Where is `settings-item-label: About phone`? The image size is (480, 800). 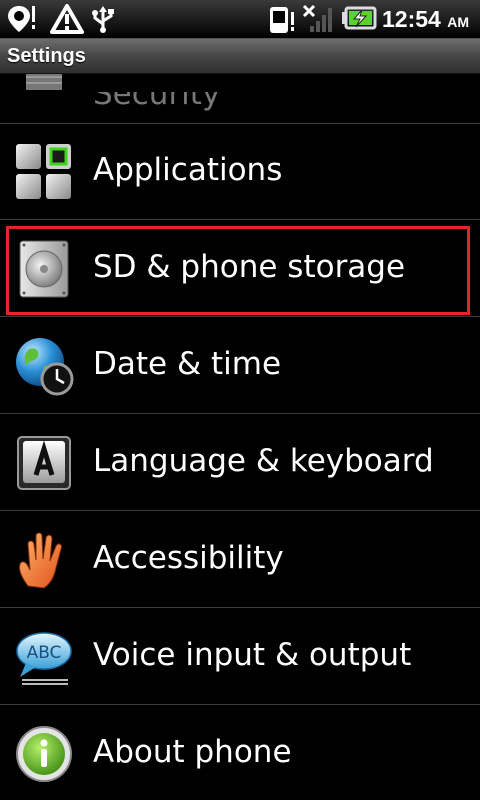 settings-item-label: About phone is located at coordinates (192, 752).